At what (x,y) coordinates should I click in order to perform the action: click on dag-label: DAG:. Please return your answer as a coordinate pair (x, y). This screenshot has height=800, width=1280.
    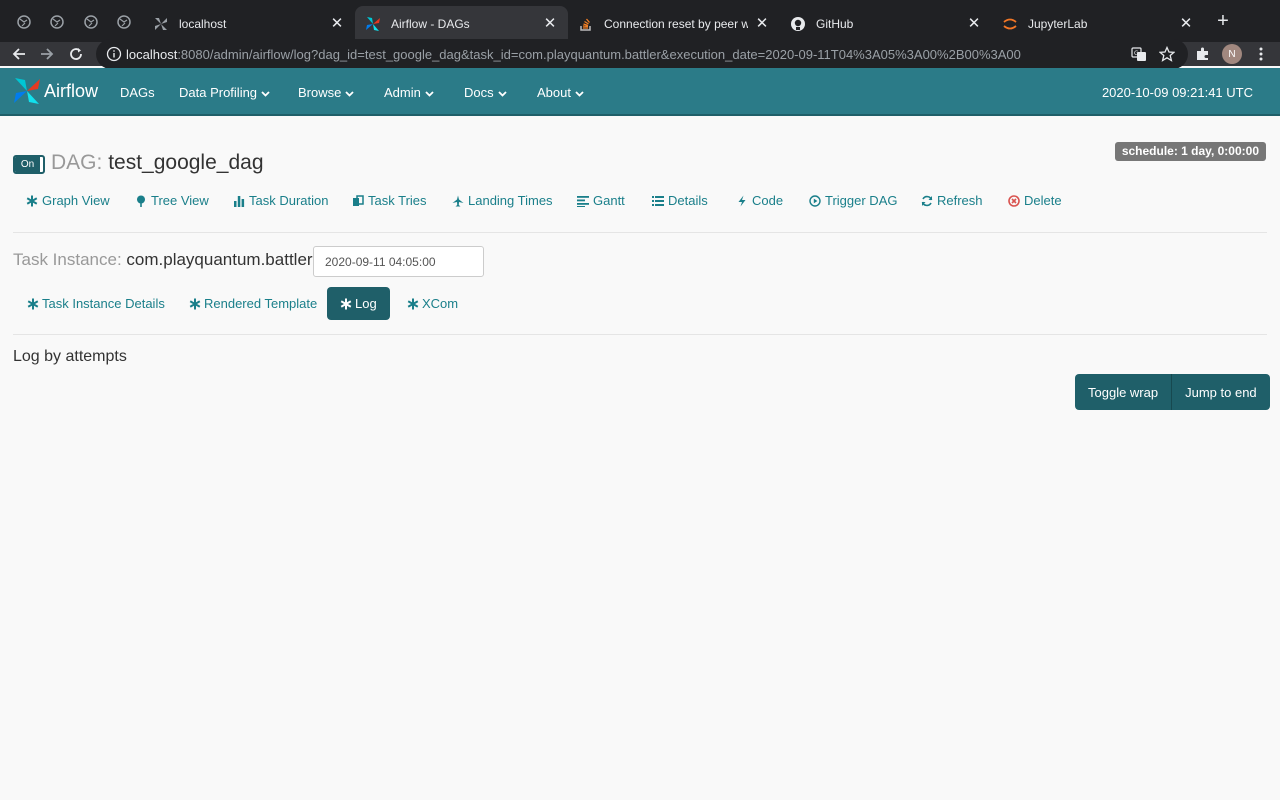
    Looking at the image, I should click on (77, 162).